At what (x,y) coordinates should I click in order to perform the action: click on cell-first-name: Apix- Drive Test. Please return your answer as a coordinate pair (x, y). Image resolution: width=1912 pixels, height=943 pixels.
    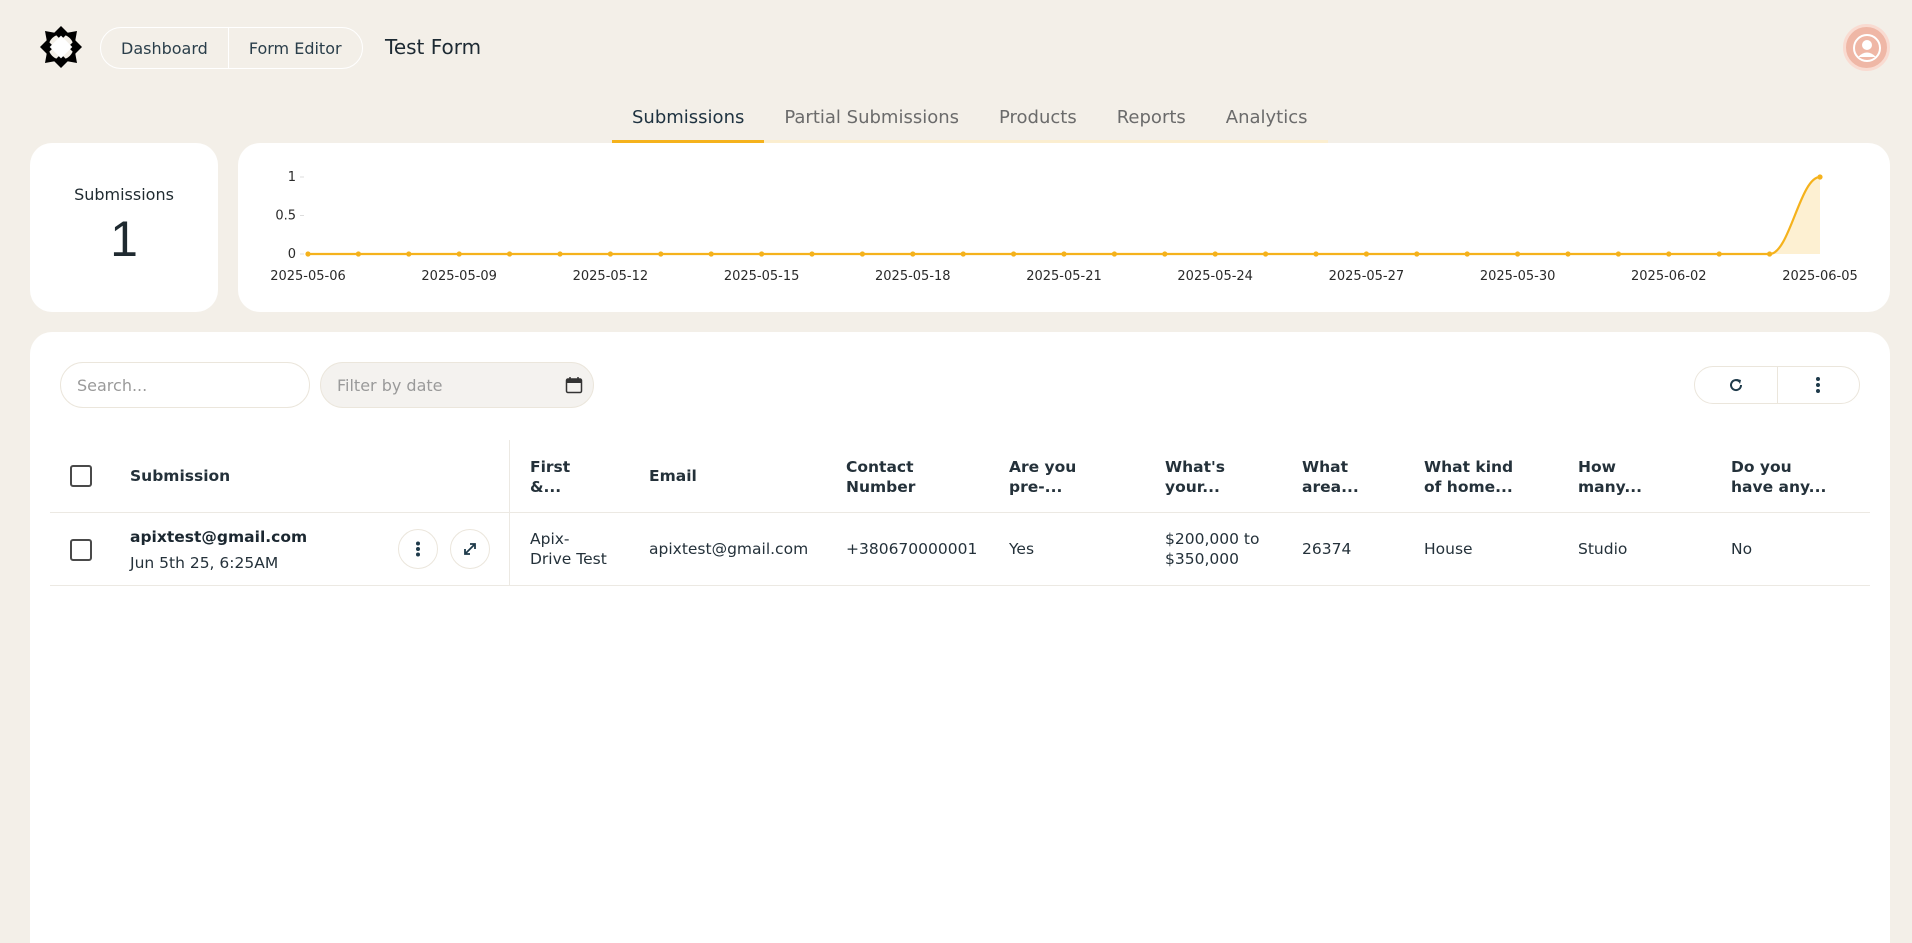
    Looking at the image, I should click on (568, 549).